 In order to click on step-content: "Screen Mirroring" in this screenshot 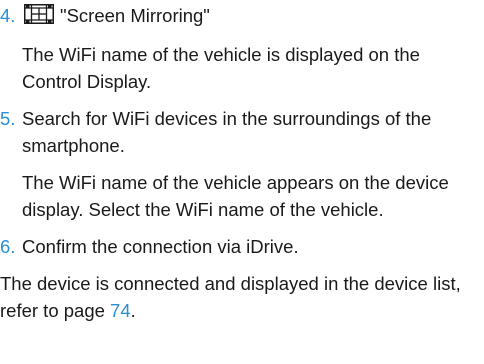, I will do `click(253, 16)`.